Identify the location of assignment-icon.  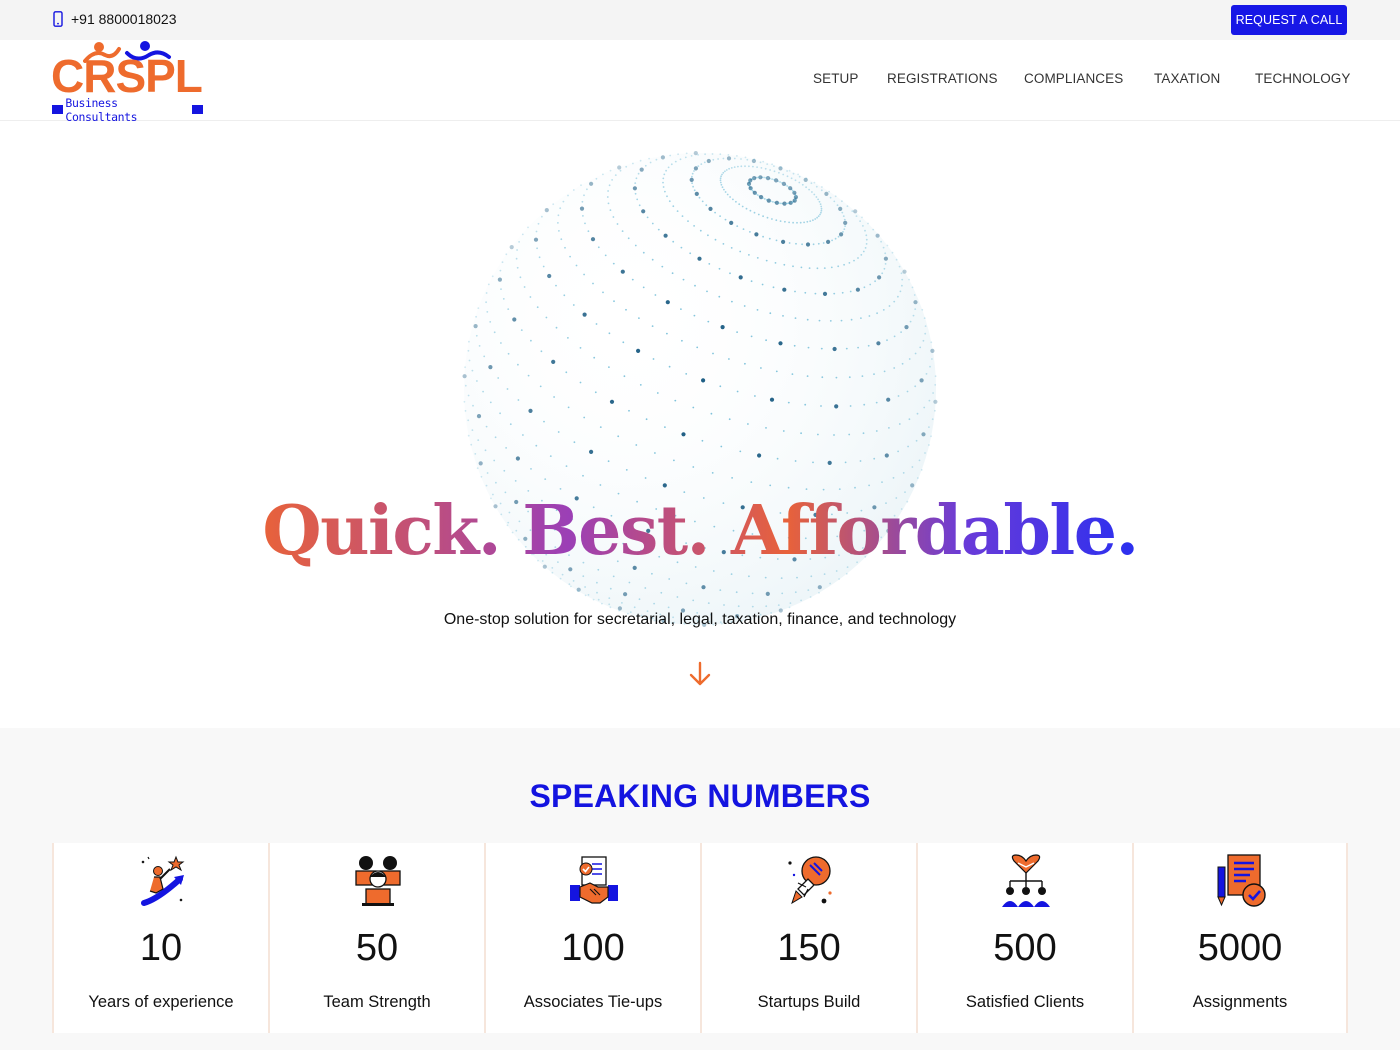
(1241, 880).